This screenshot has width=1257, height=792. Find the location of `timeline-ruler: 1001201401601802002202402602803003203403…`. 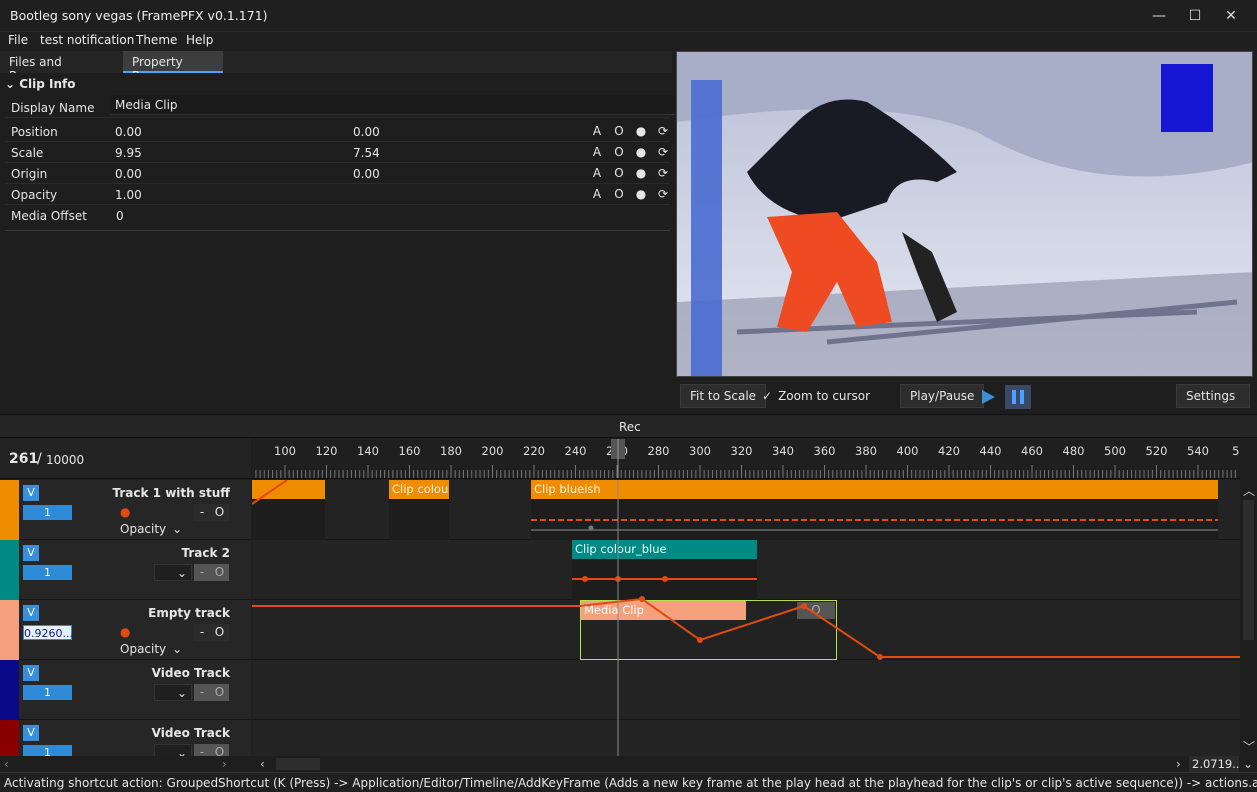

timeline-ruler: 1001201401601802002202402602803003203403… is located at coordinates (746, 459).